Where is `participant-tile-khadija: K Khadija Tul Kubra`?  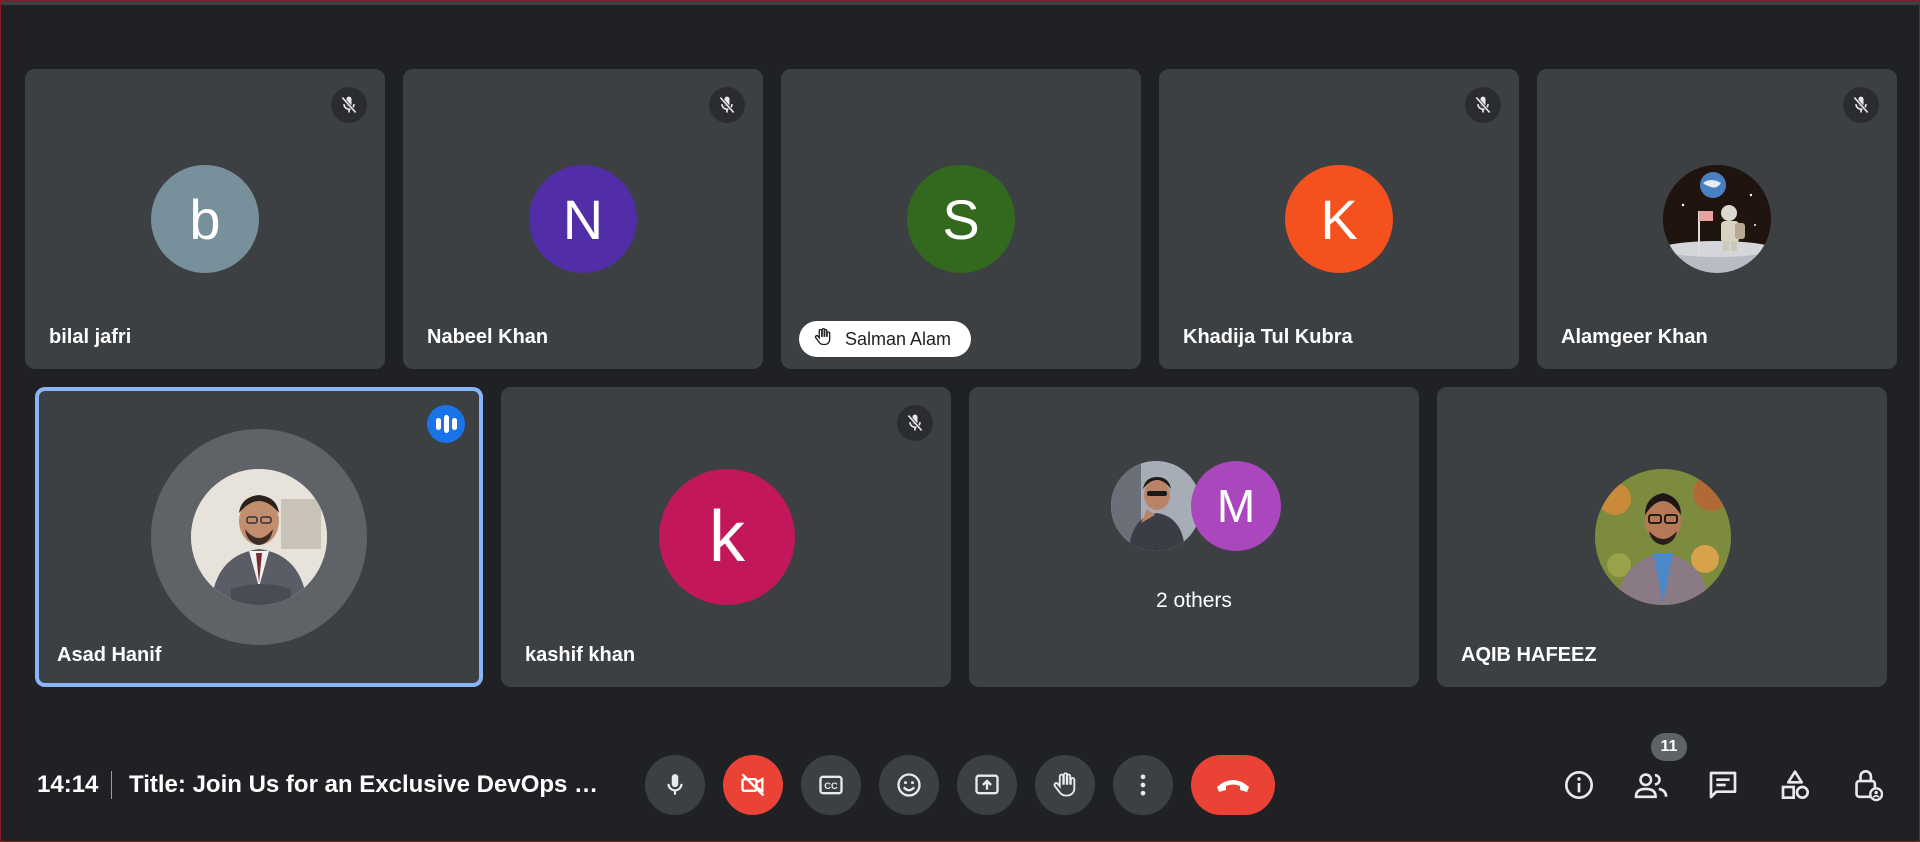 participant-tile-khadija: K Khadija Tul Kubra is located at coordinates (1339, 219).